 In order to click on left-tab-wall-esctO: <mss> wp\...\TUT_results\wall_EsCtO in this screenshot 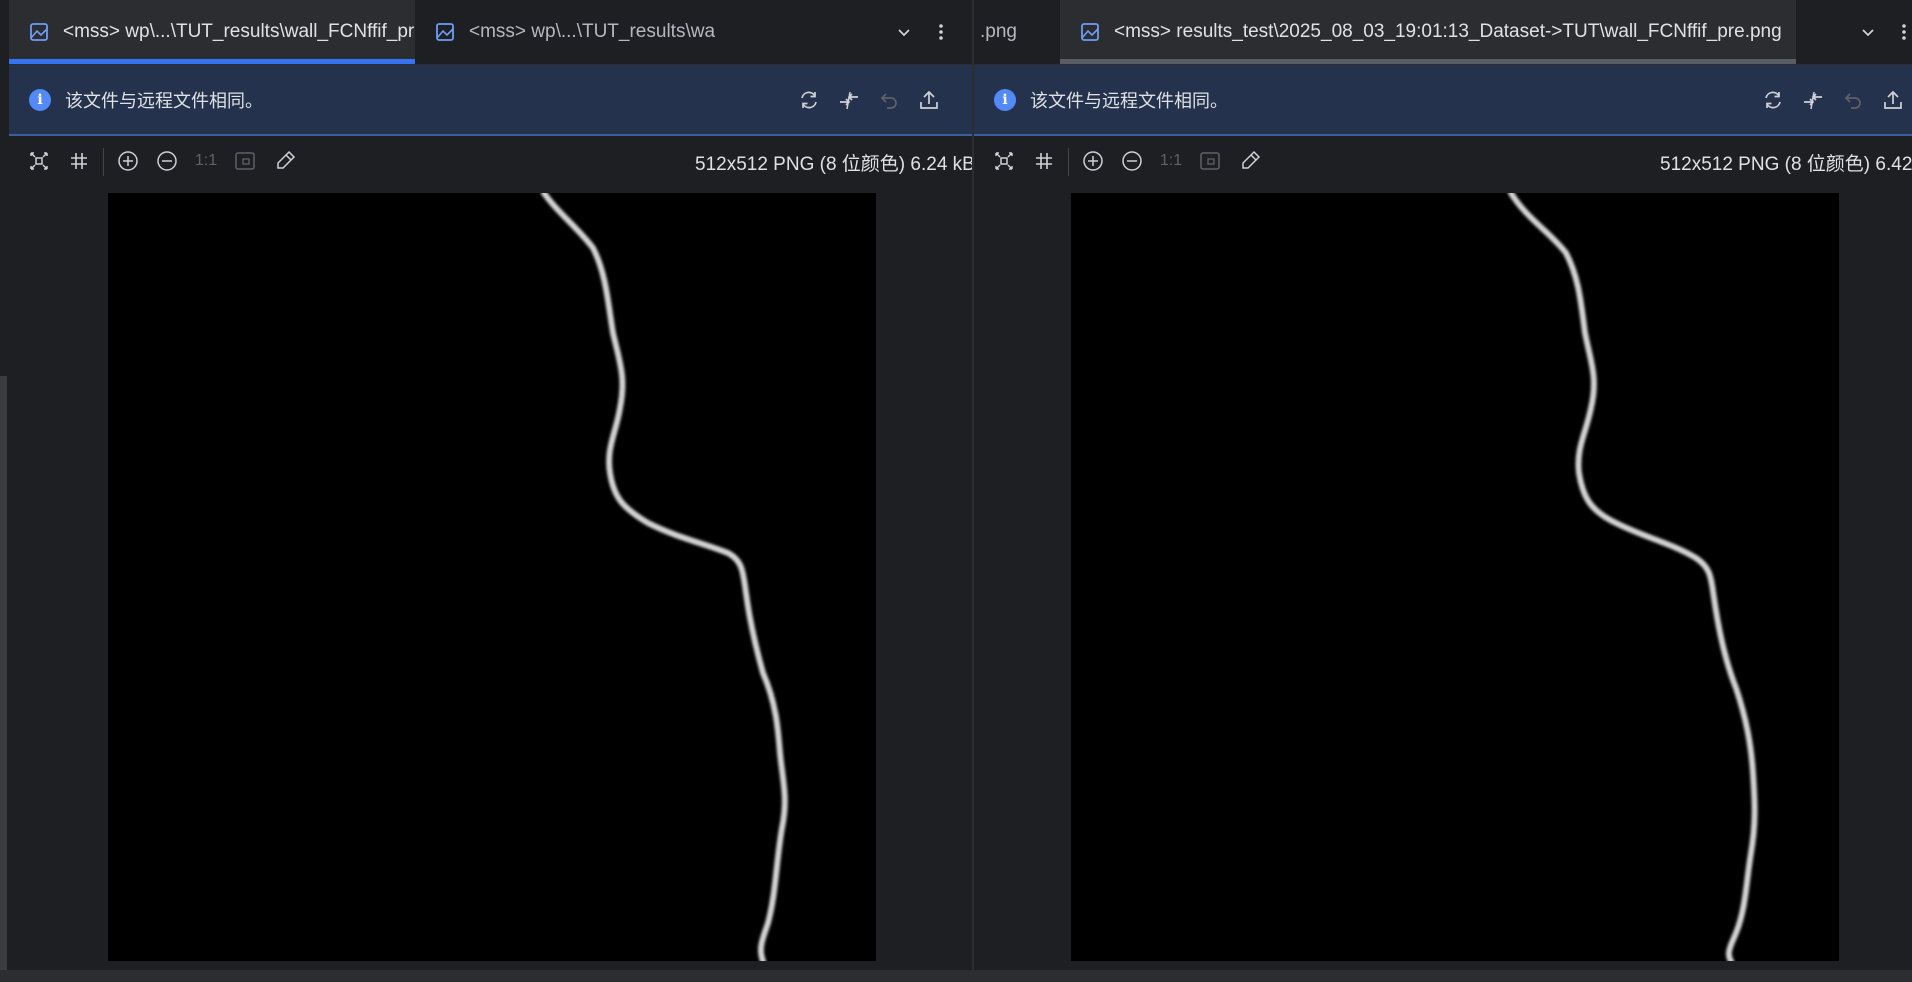, I will do `click(565, 32)`.